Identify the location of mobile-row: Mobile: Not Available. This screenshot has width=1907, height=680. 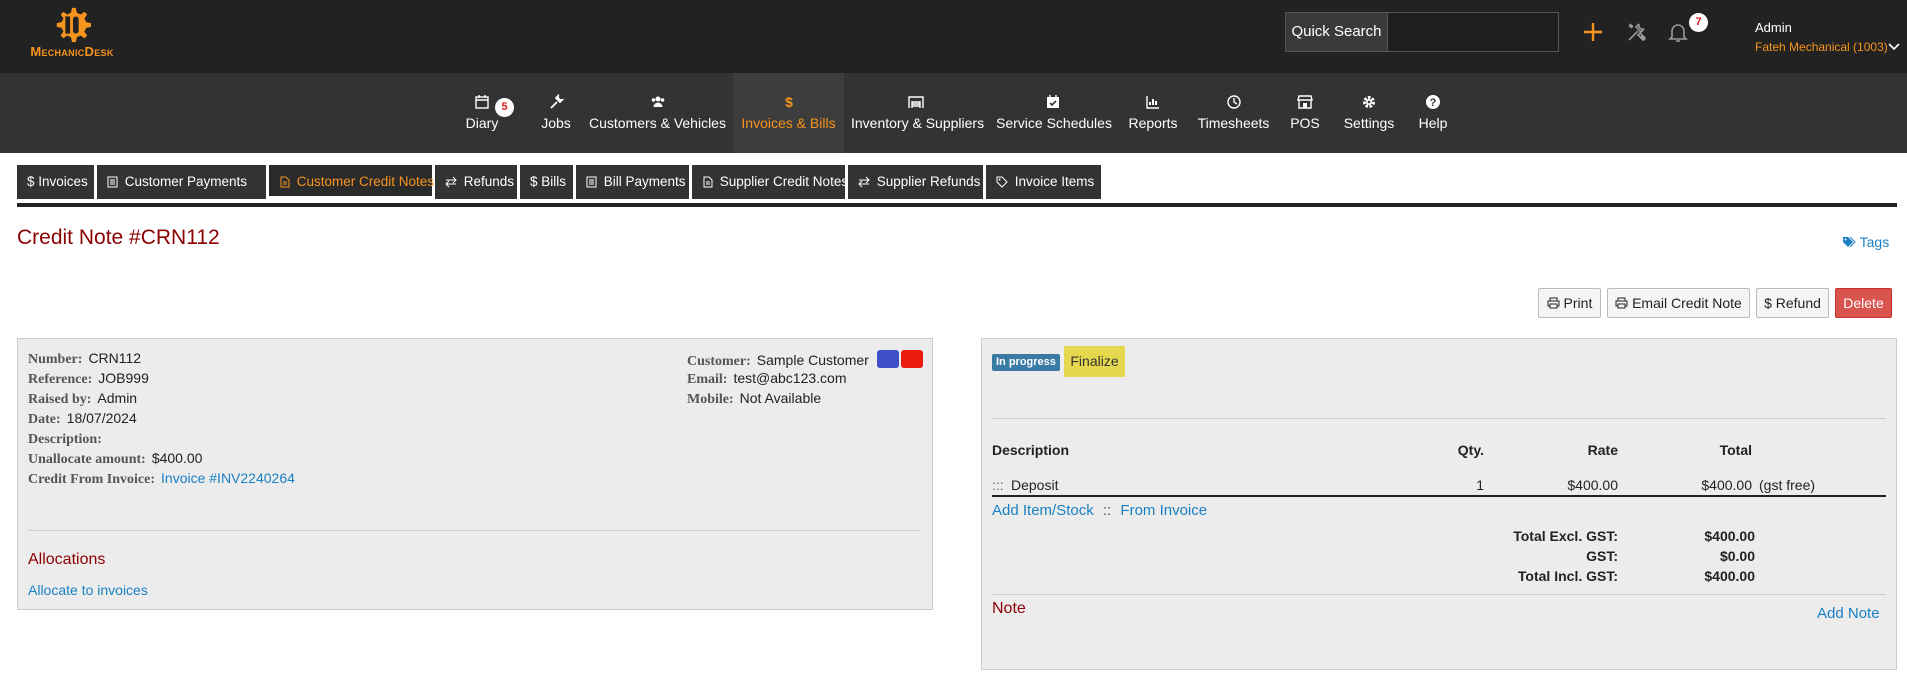
(754, 399).